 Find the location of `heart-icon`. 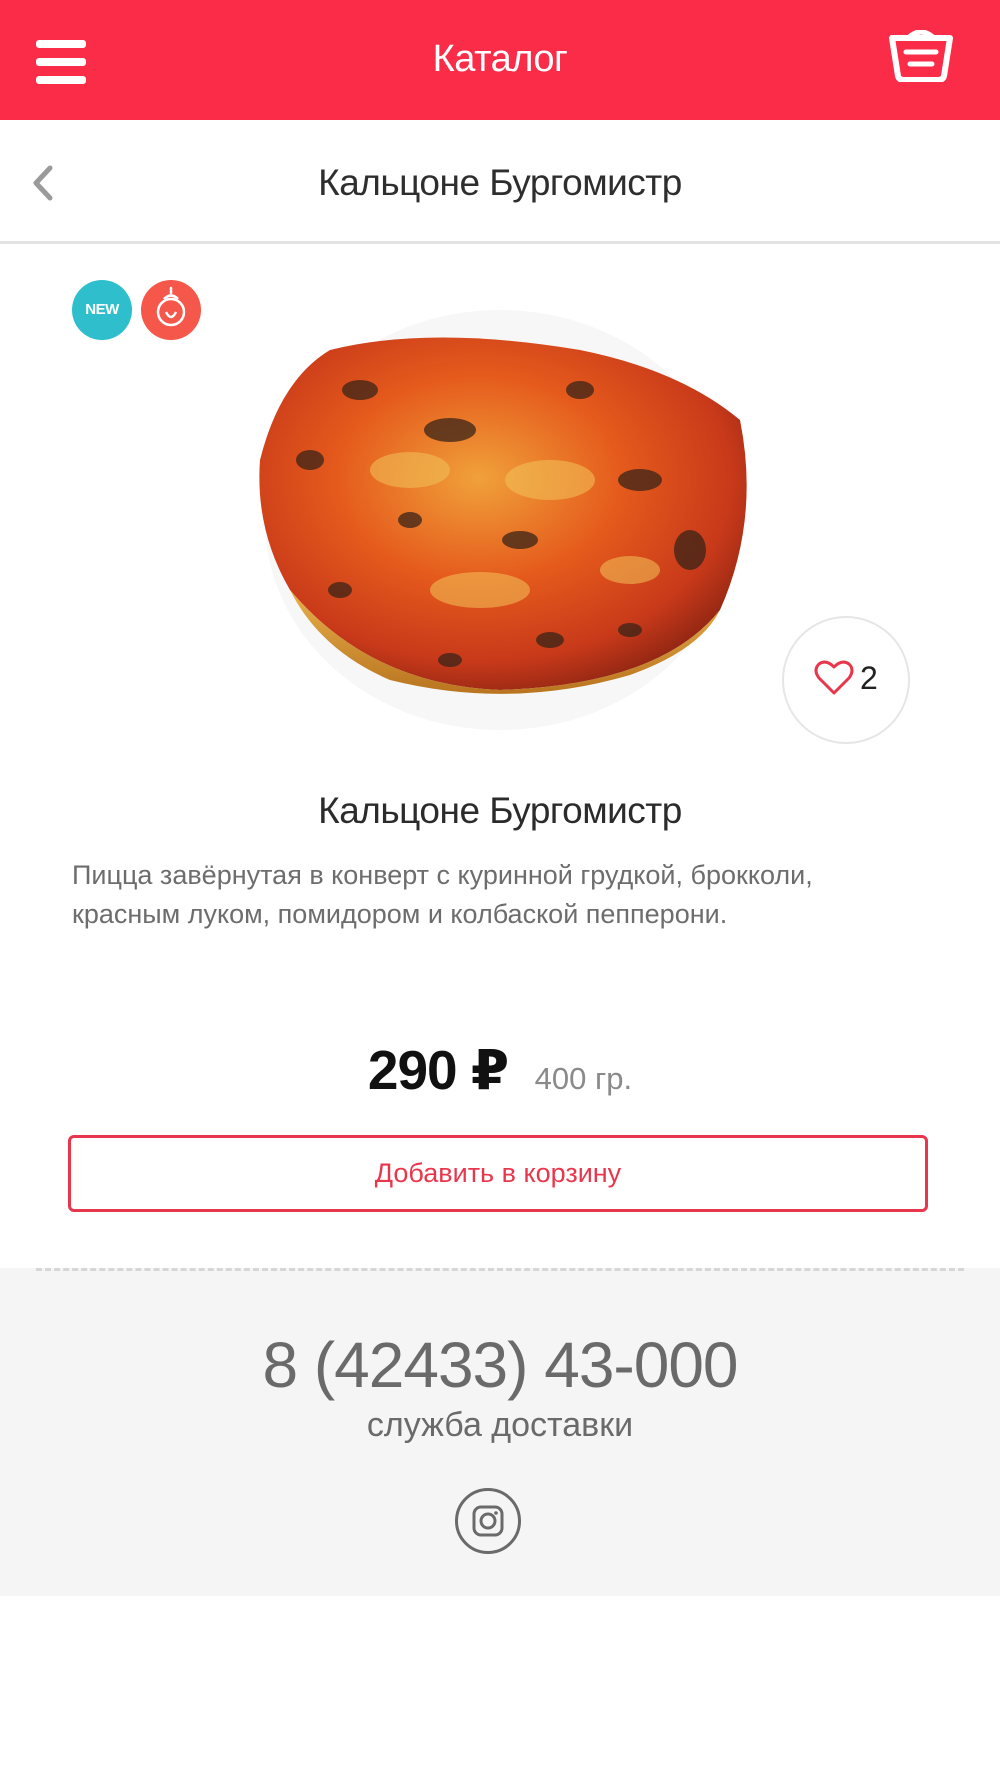

heart-icon is located at coordinates (834, 677).